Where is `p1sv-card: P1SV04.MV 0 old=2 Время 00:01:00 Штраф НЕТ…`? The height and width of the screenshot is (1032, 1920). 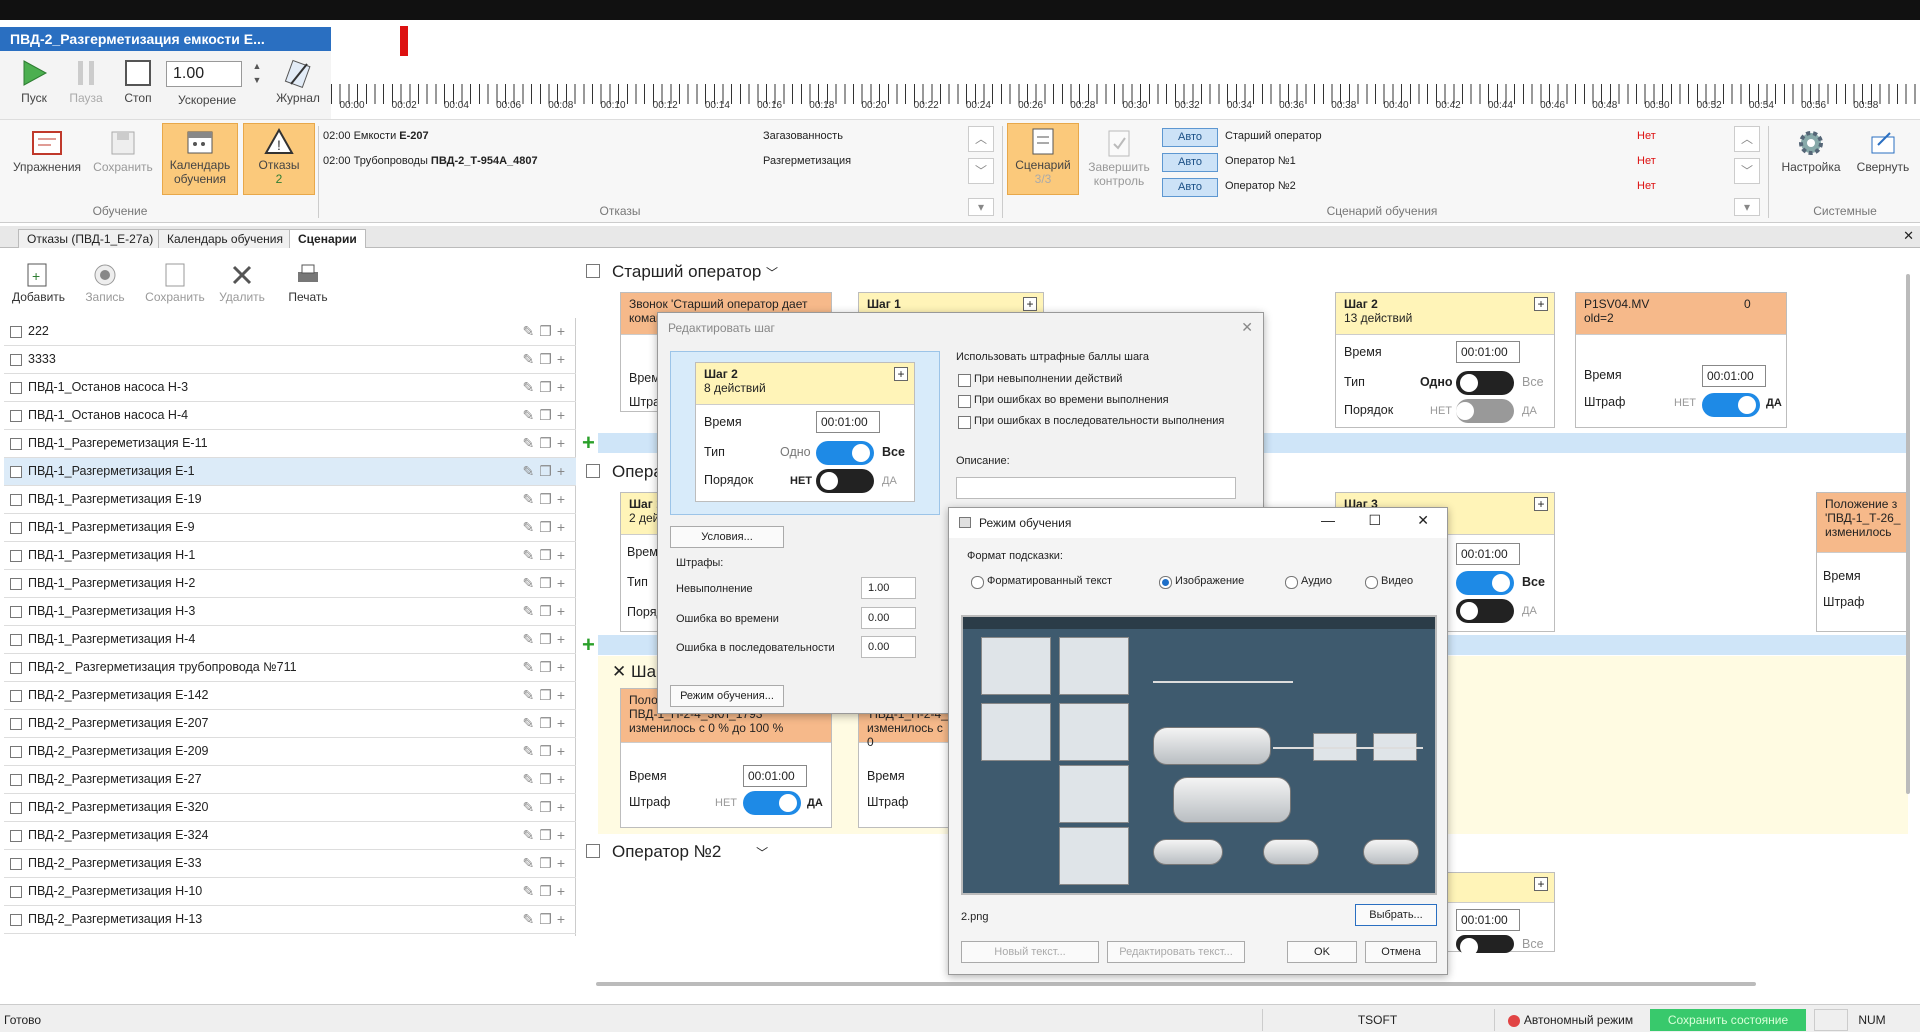
p1sv-card: P1SV04.MV 0 old=2 Время 00:01:00 Штраф НЕТ… is located at coordinates (1681, 360).